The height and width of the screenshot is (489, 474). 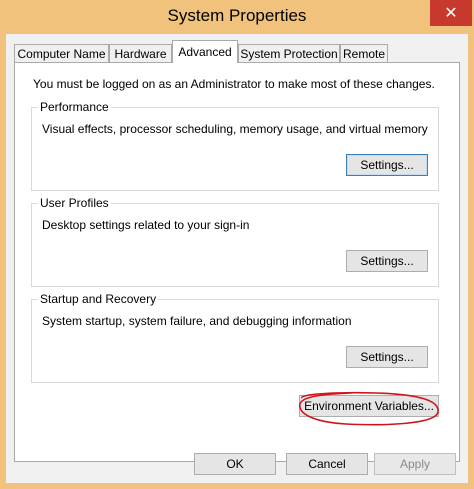 I want to click on user-profiles-title: User Profiles, so click(x=74, y=203).